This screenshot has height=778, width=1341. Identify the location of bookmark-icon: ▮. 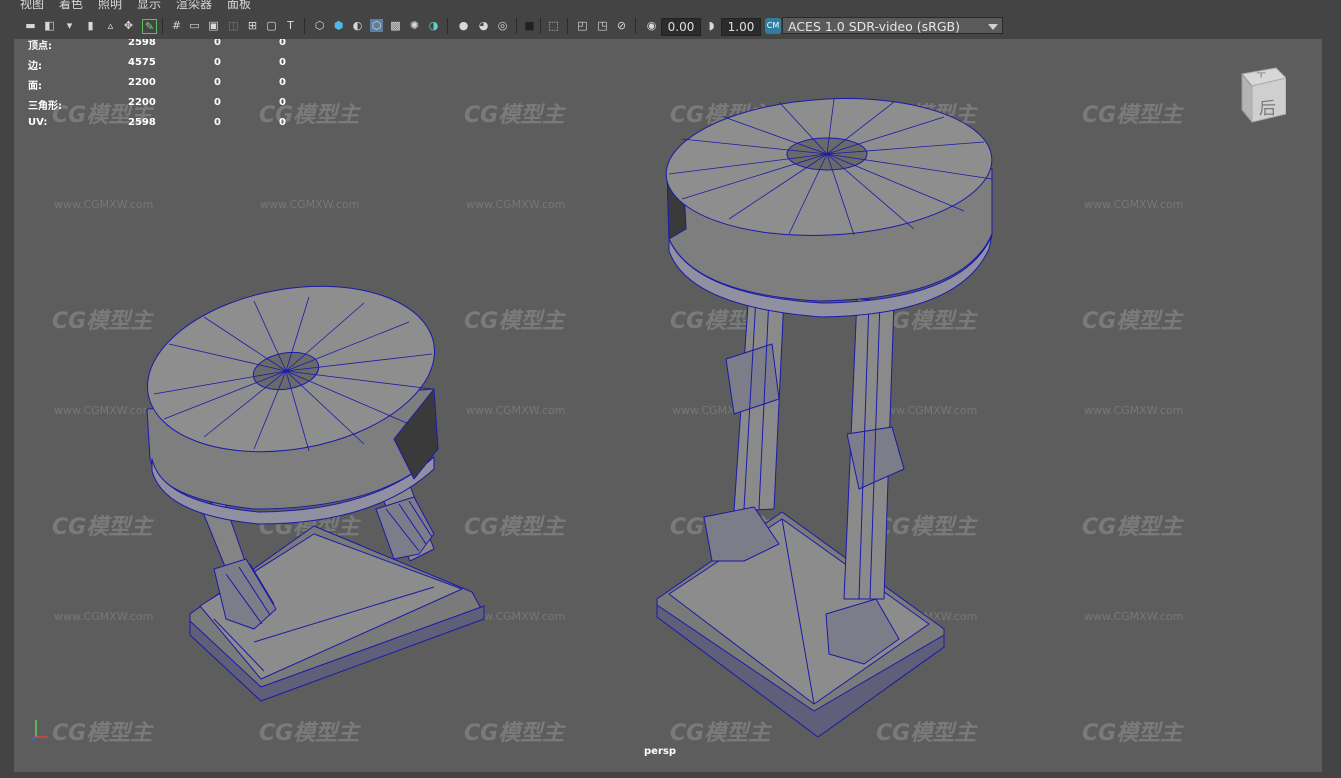
(90, 25).